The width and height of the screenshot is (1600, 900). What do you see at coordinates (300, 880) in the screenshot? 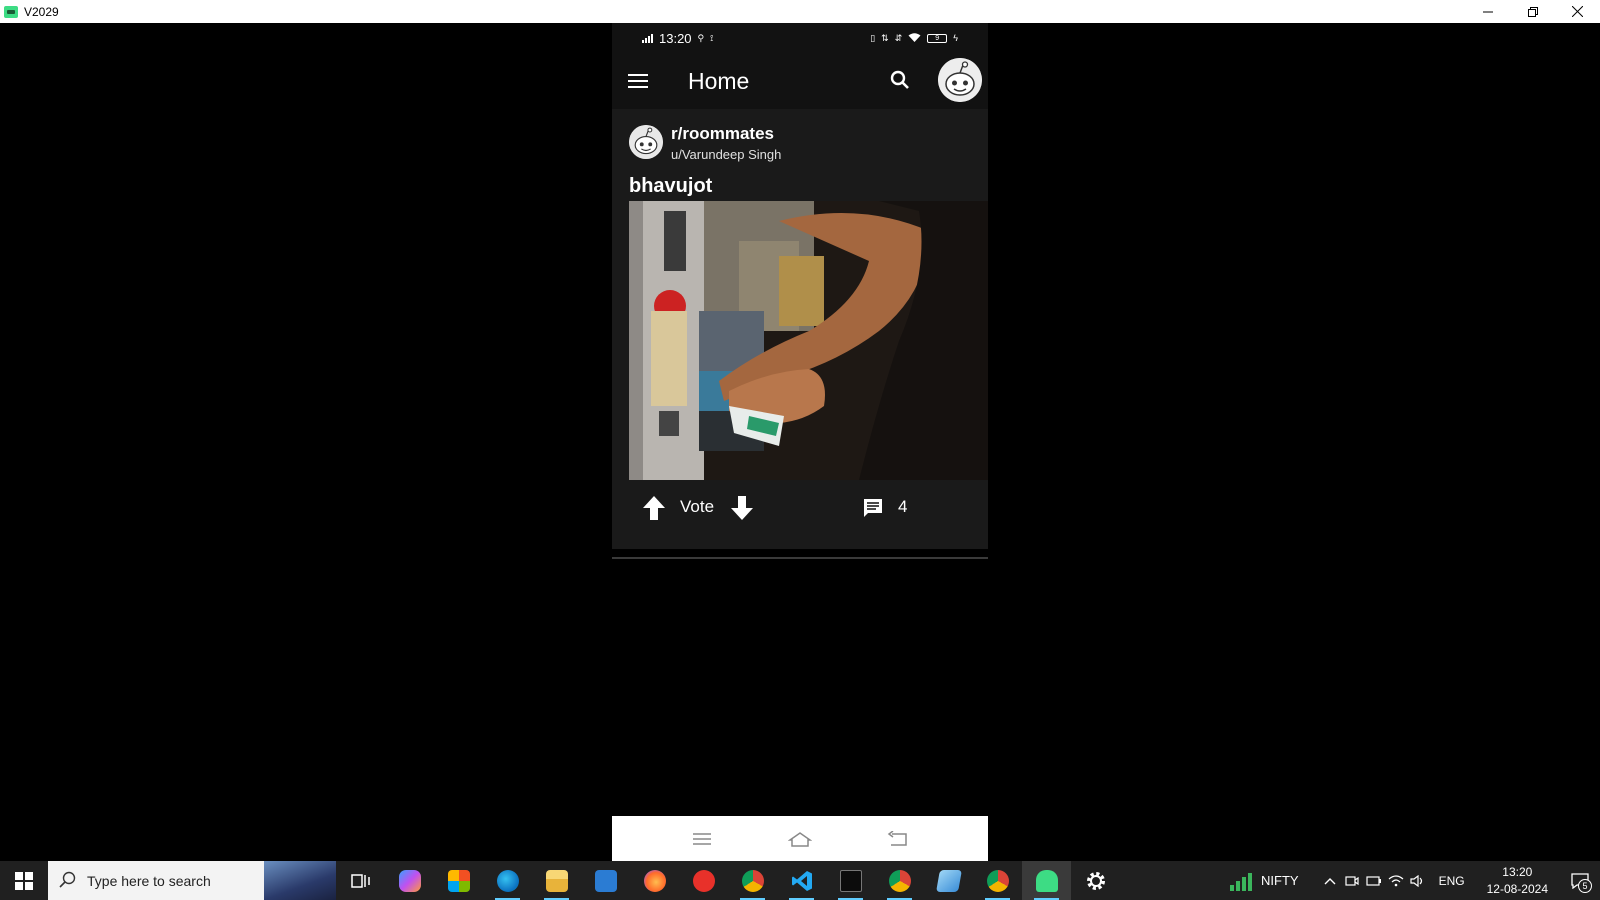
I see `search-highlight-image` at bounding box center [300, 880].